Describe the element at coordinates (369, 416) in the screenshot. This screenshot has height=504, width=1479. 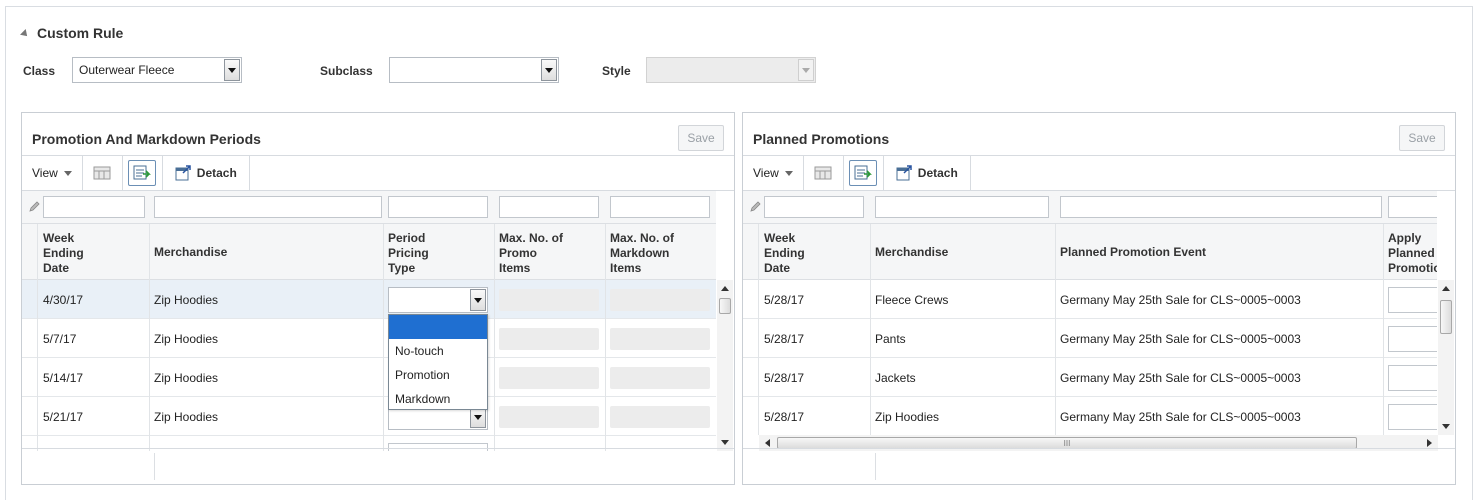
I see `table-row: 5/21/17 Zip Hoodies` at that location.